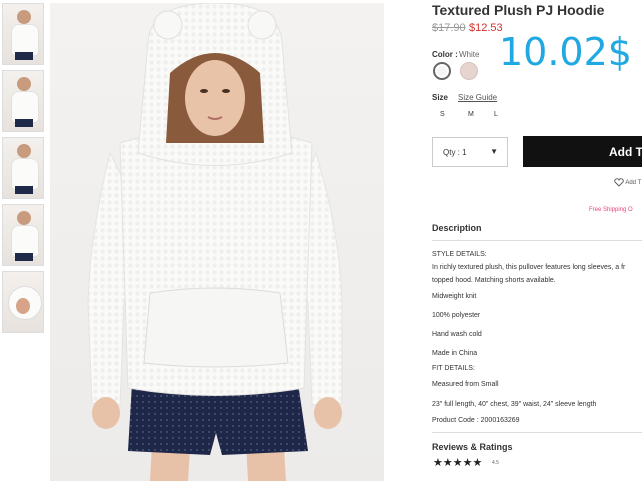 The height and width of the screenshot is (482, 642). I want to click on size-label: Size, so click(440, 97).